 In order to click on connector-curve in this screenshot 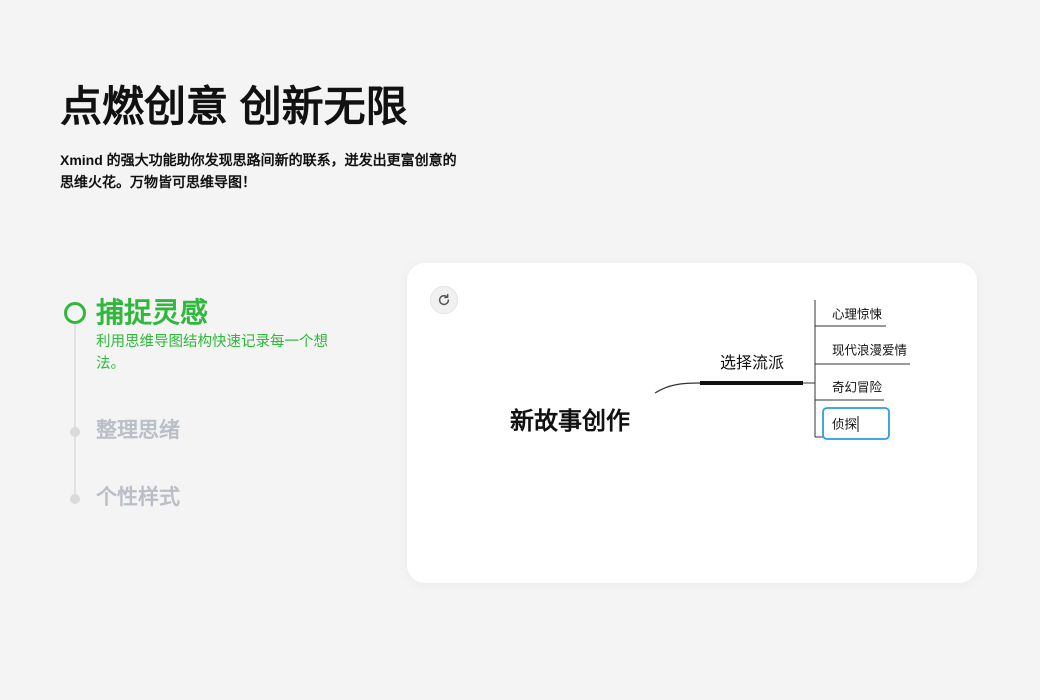, I will do `click(677, 388)`.